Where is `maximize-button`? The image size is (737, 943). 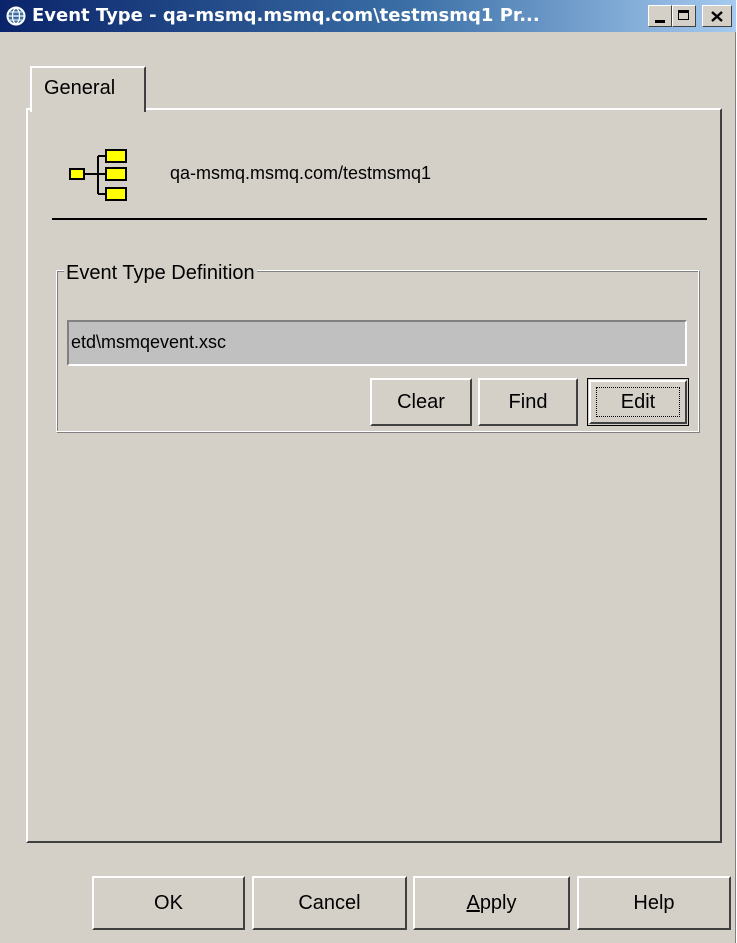 maximize-button is located at coordinates (684, 16).